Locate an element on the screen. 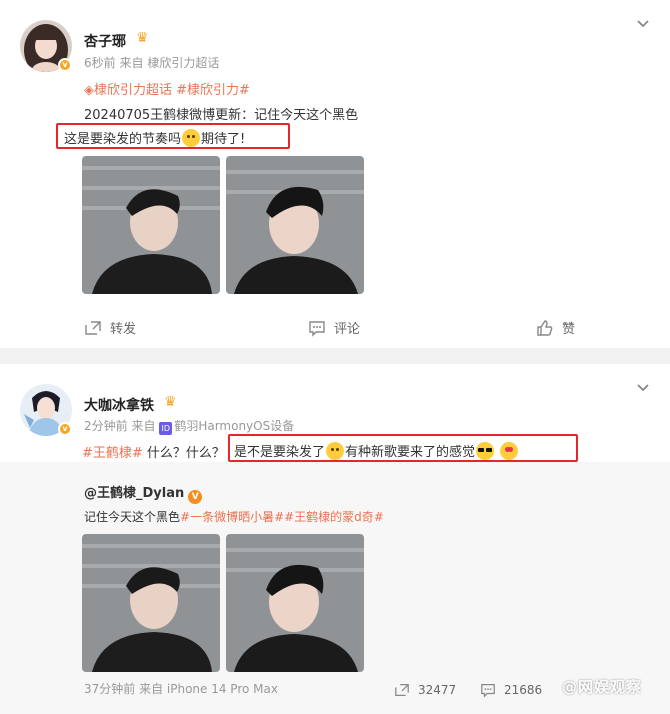 The width and height of the screenshot is (670, 714). reposted-text: 记住今天这个黑色#一条微博晒小暑##王鹤棣的蒙d奇# is located at coordinates (234, 516).